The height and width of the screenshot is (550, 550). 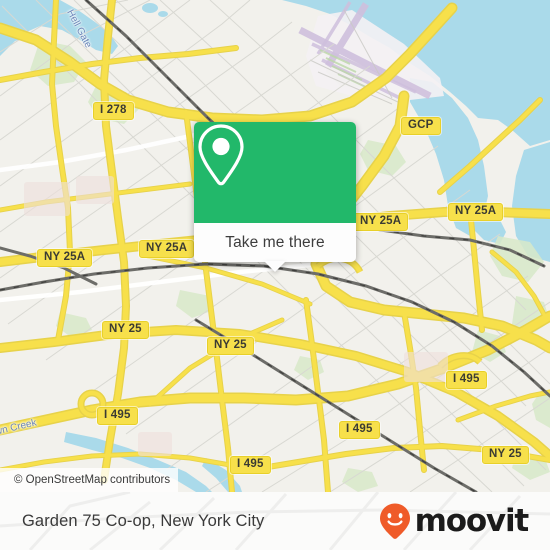 I want to click on road-shield-gcp: GCP, so click(x=421, y=126).